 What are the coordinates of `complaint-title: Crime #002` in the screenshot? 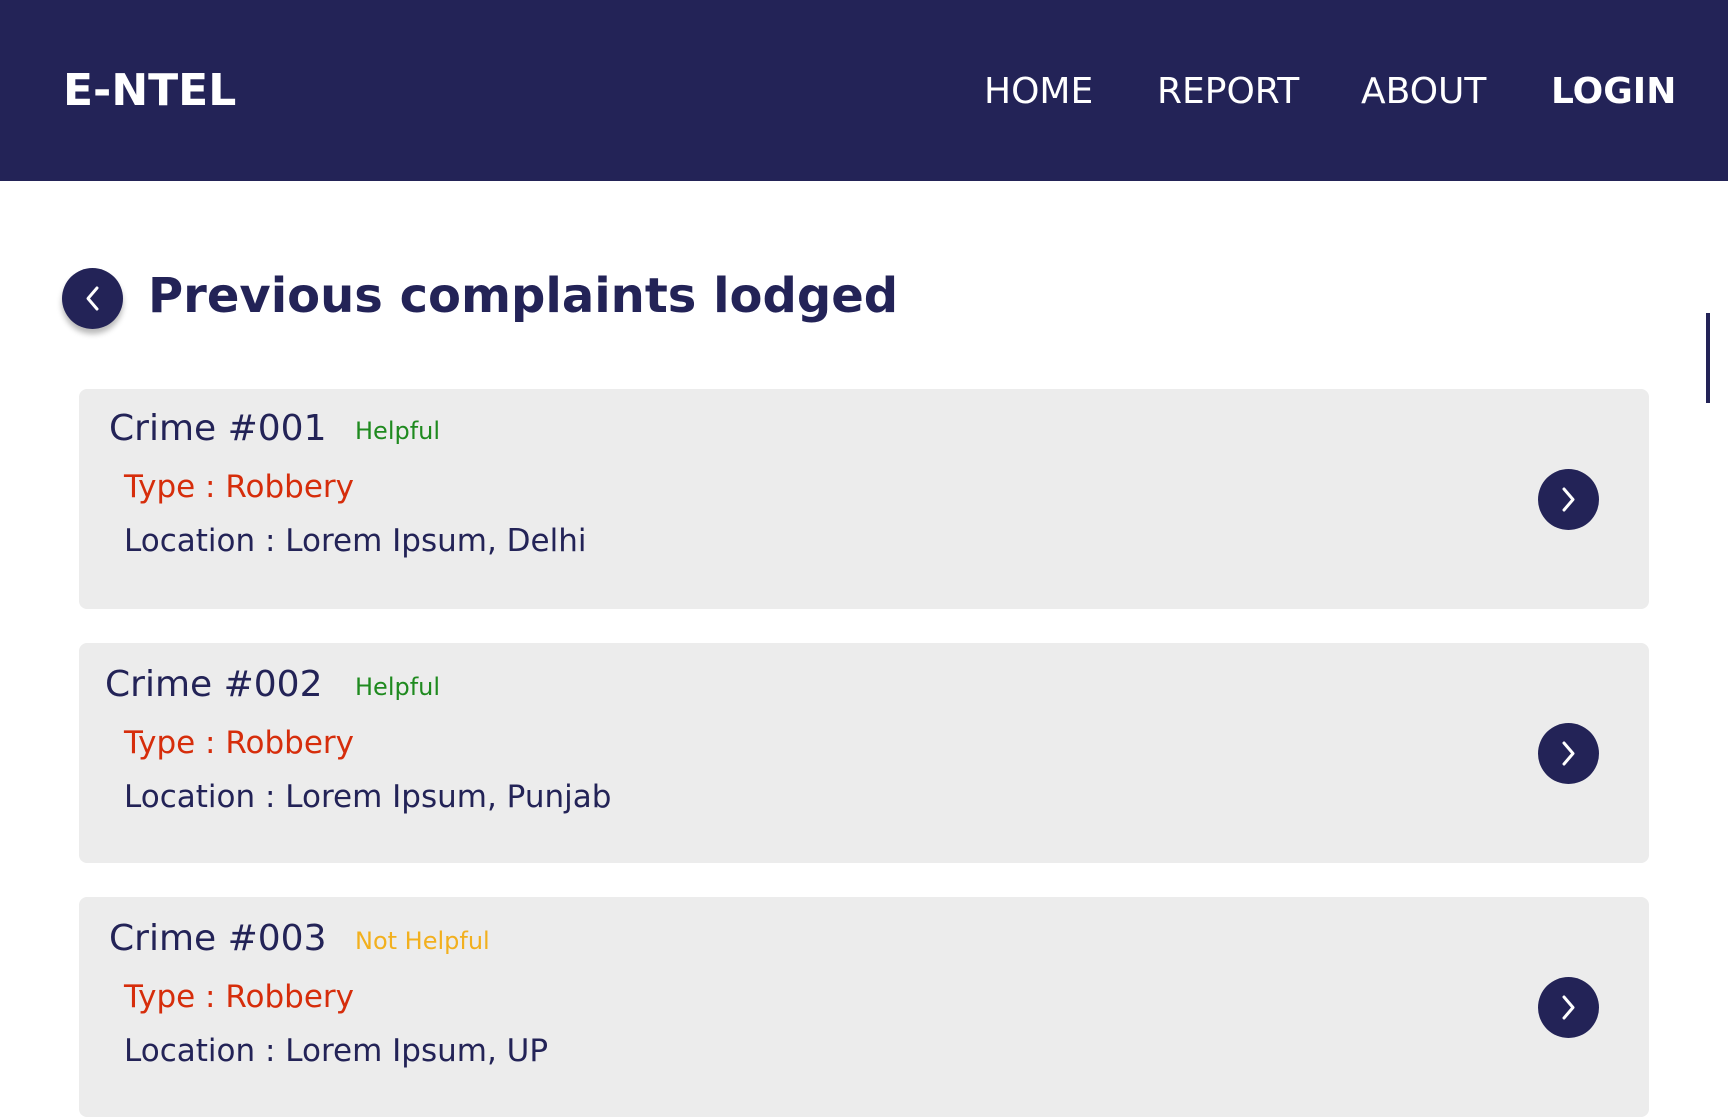 It's located at (214, 684).